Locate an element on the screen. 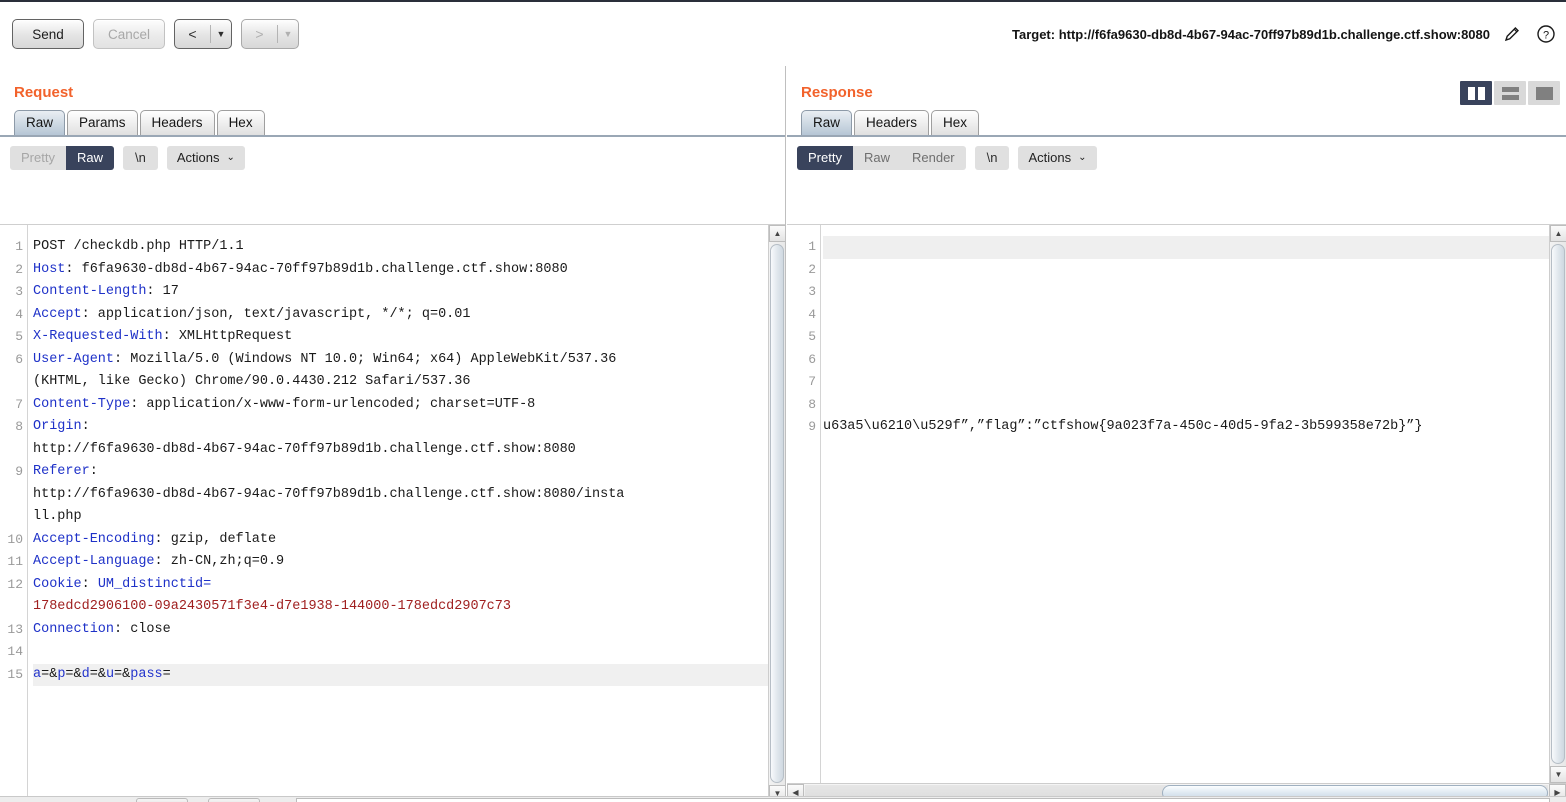 Image resolution: width=1566 pixels, height=802 pixels. pencil-icon is located at coordinates (1512, 34).